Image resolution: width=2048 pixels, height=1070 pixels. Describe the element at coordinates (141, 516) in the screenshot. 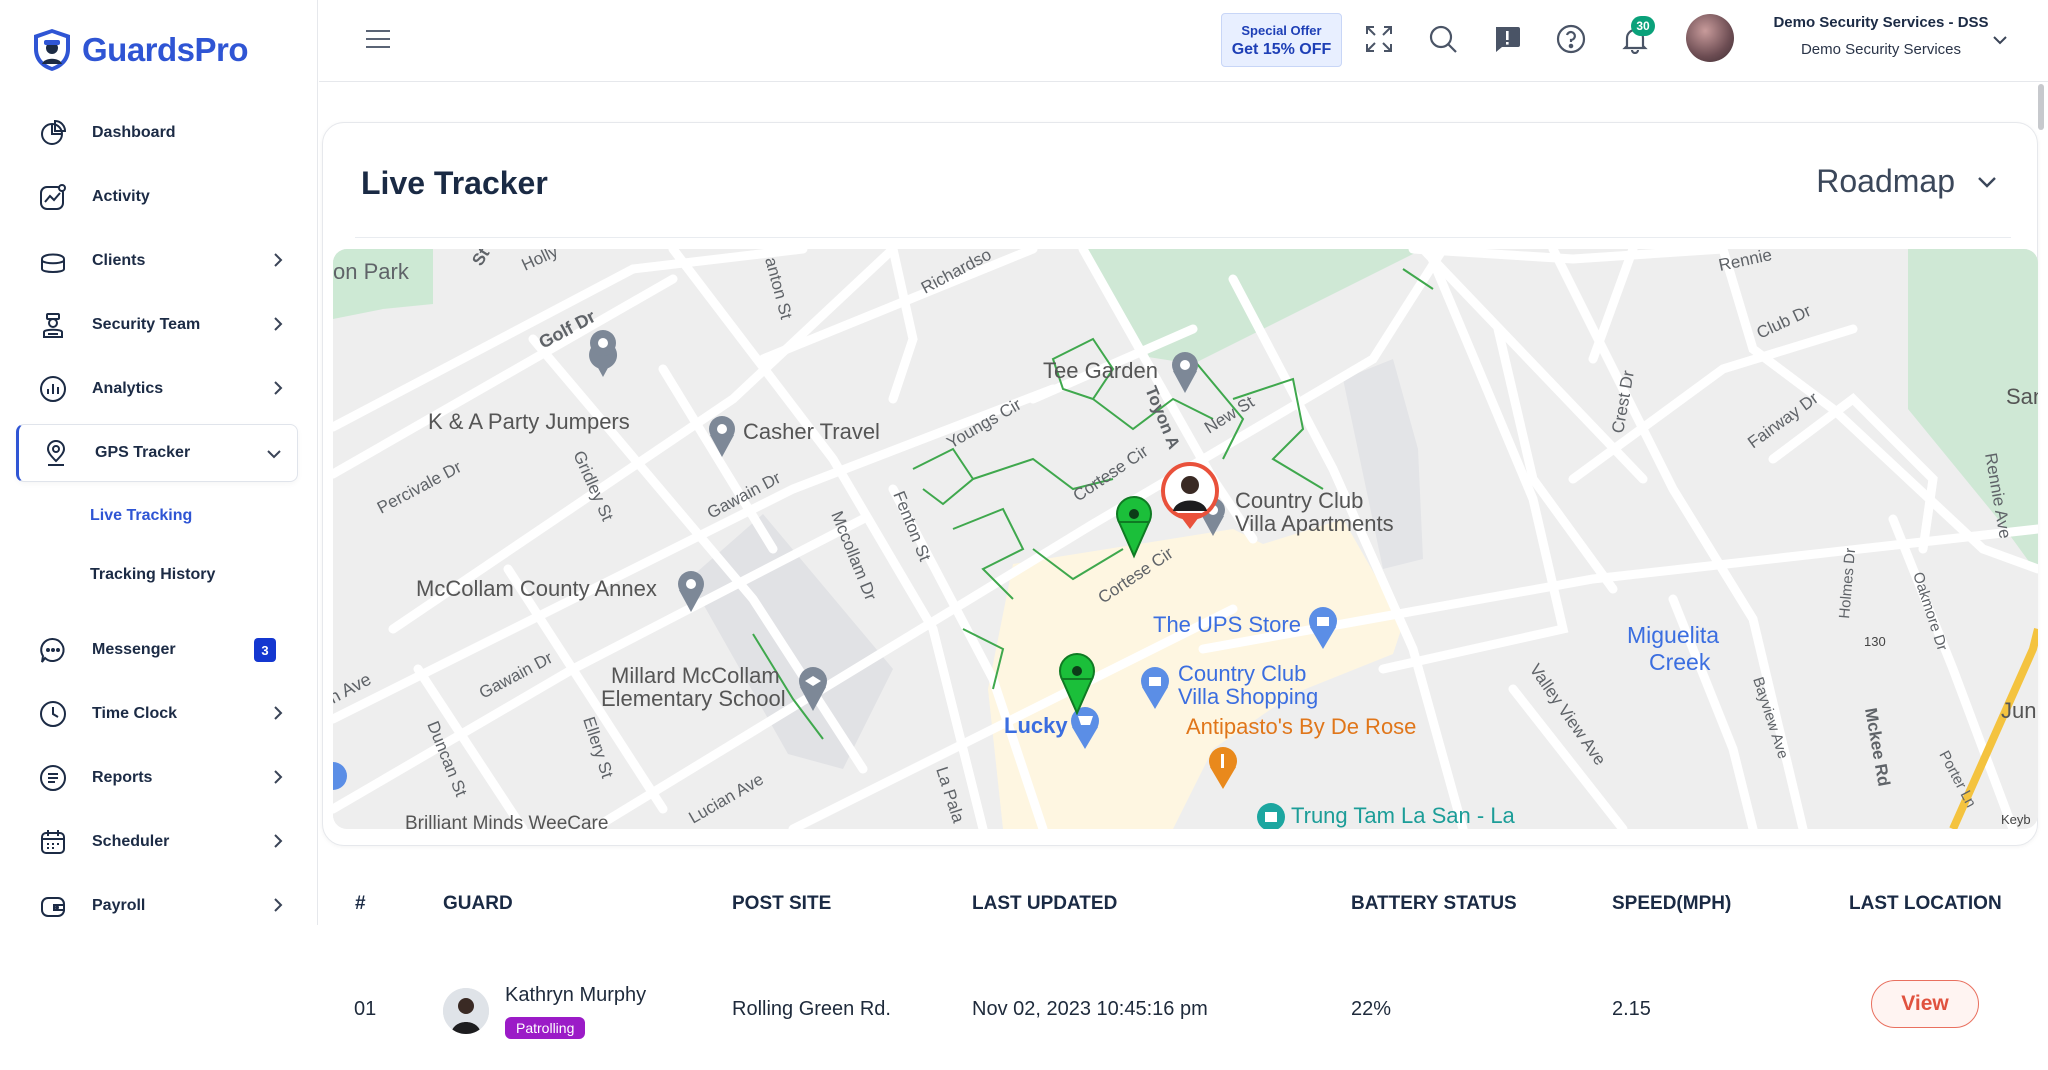

I see `sidebar-subitem-live-tracking: Live Tracking` at that location.